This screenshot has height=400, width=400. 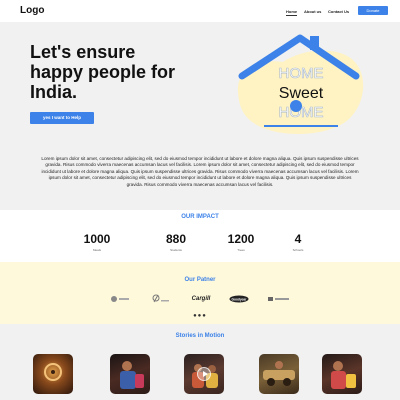 I want to click on site-logo: Logo, so click(x=32, y=10).